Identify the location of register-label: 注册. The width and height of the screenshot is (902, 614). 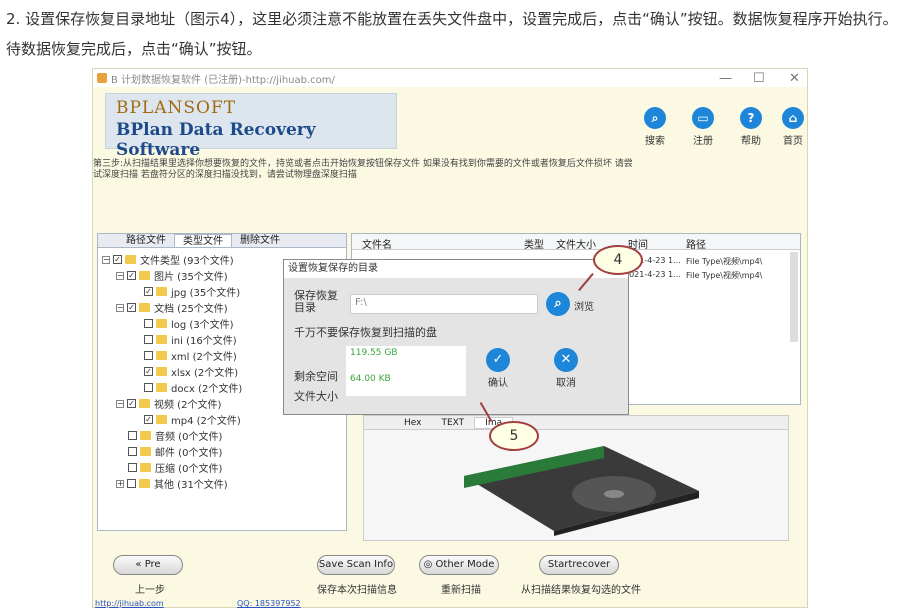
(703, 141).